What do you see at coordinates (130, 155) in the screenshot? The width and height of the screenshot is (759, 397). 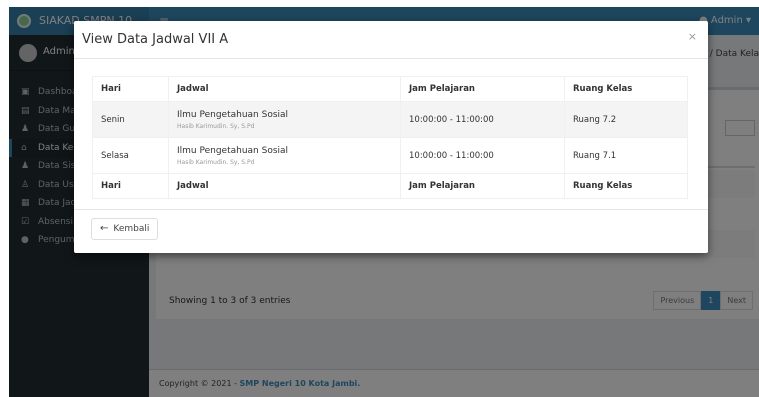 I see `cell-hari: Selasa` at bounding box center [130, 155].